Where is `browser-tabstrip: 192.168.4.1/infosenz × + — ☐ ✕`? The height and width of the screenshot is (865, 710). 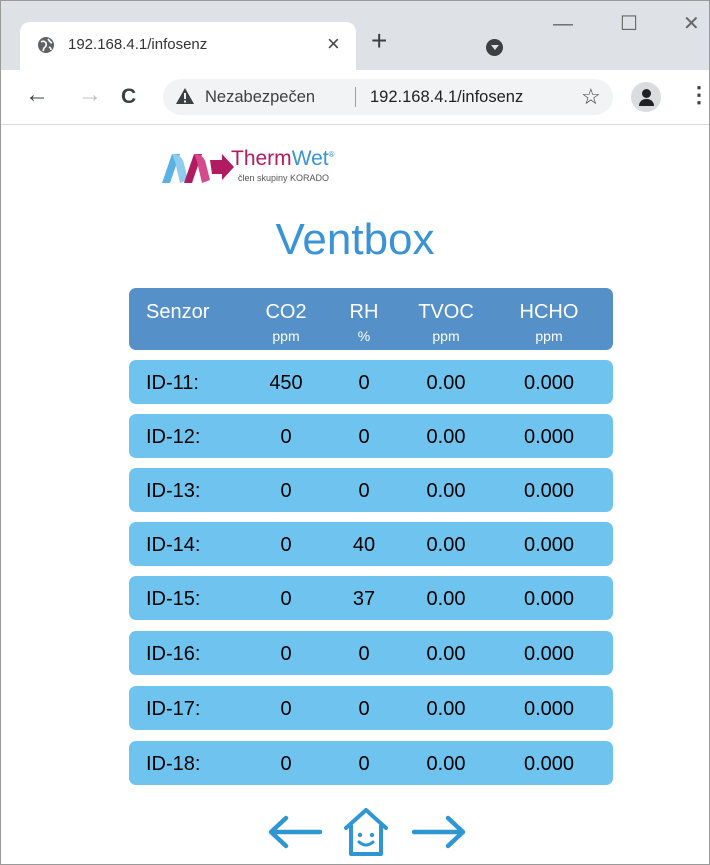 browser-tabstrip: 192.168.4.1/infosenz × + — ☐ ✕ is located at coordinates (355, 35).